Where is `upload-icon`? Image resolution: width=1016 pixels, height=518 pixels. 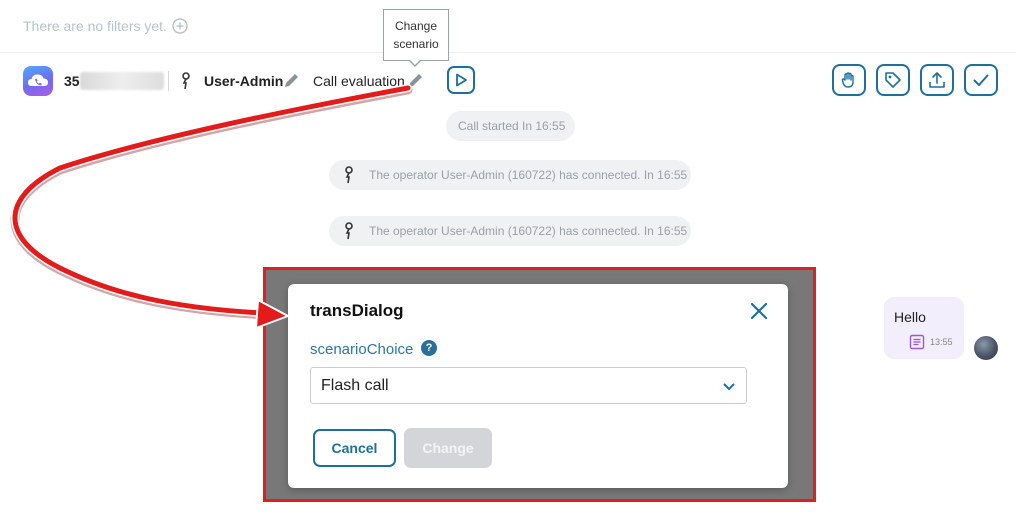
upload-icon is located at coordinates (937, 80).